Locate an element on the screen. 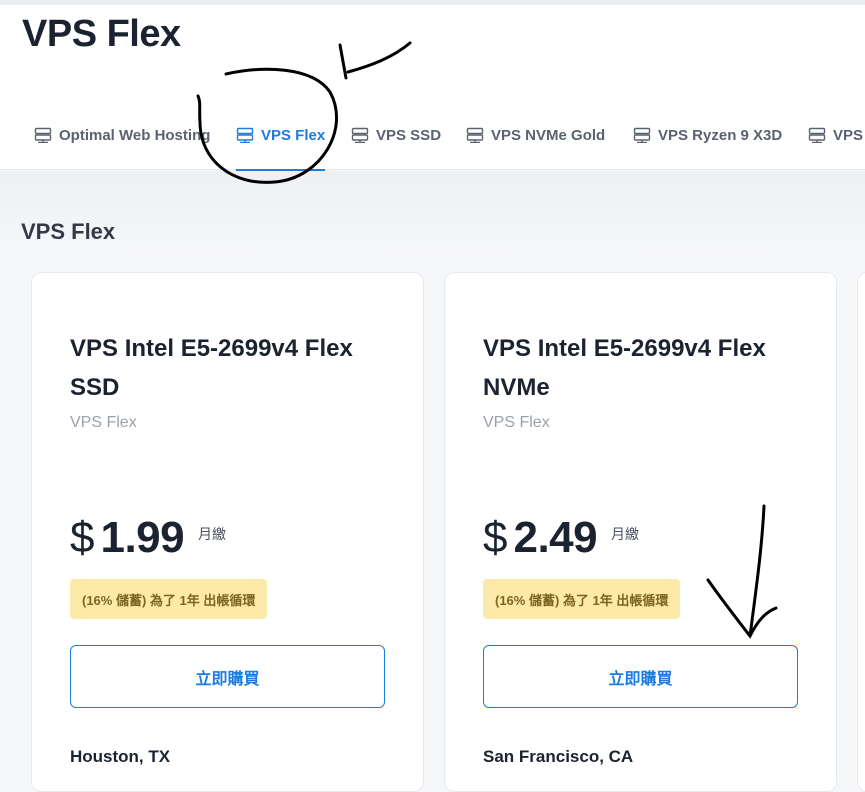  price-amount: 2.49 is located at coordinates (555, 537).